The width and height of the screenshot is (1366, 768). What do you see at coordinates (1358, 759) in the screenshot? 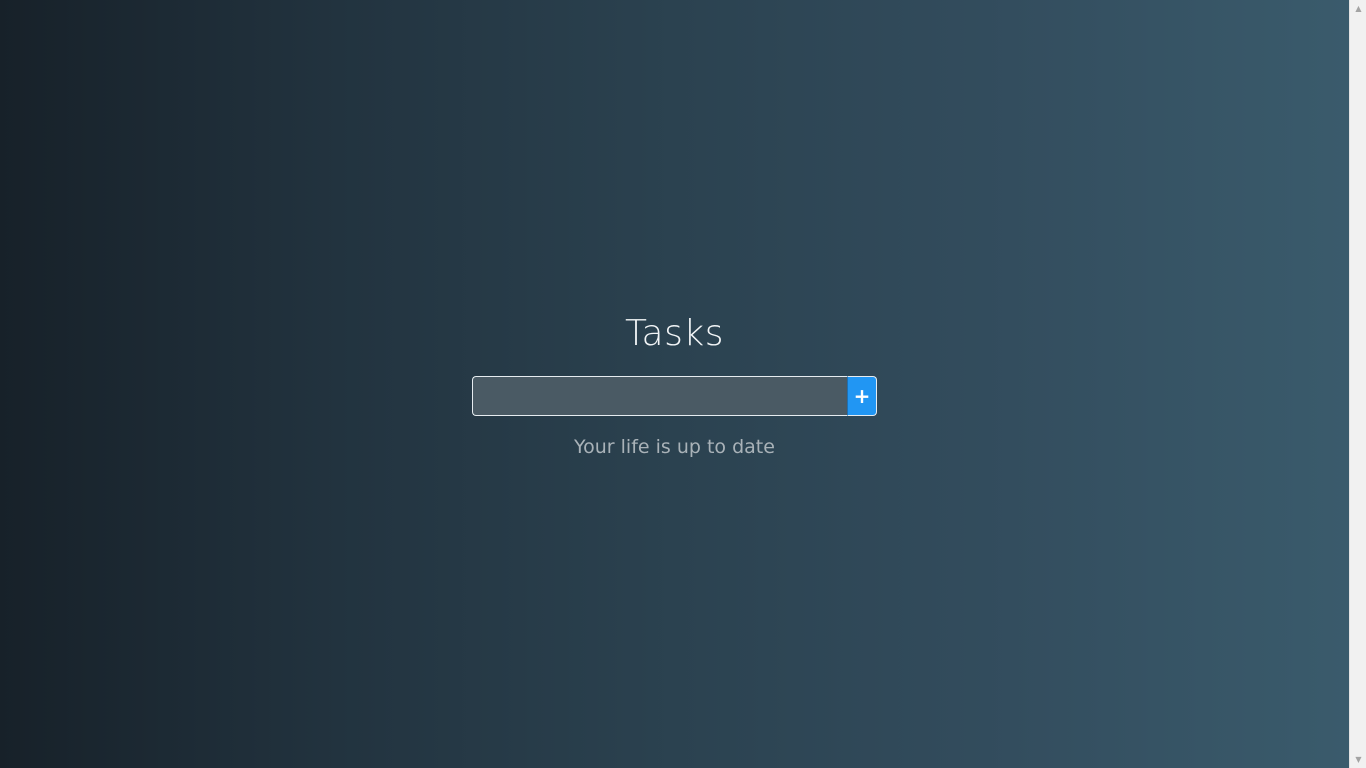
I see `scroll-down-icon: ▼` at bounding box center [1358, 759].